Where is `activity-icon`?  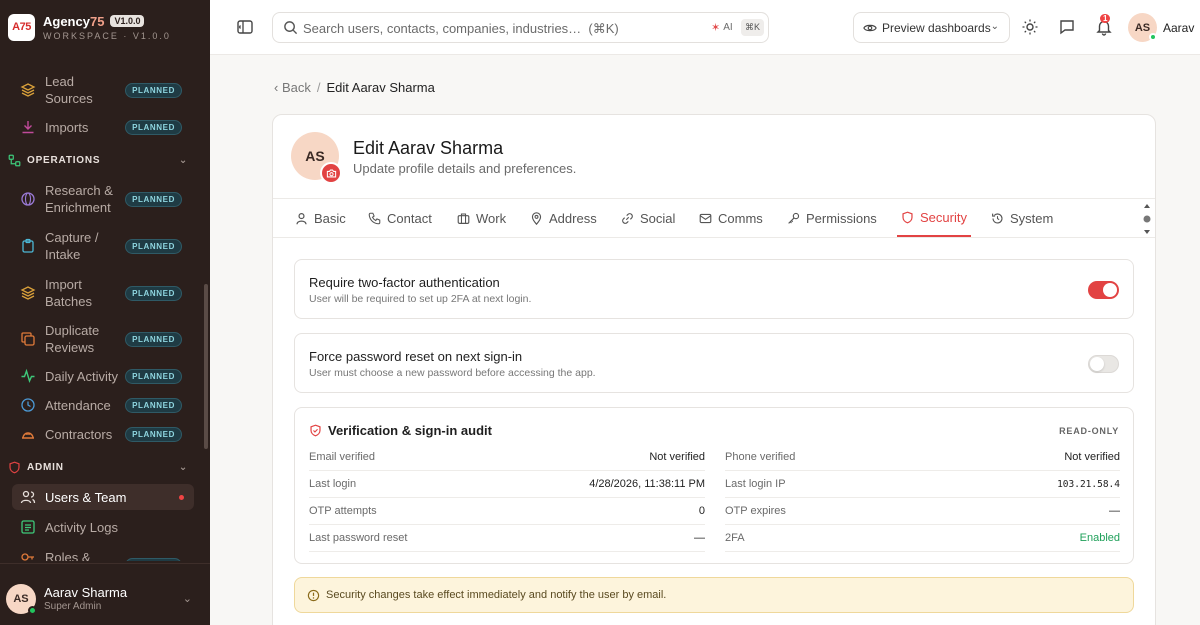
activity-icon is located at coordinates (28, 376).